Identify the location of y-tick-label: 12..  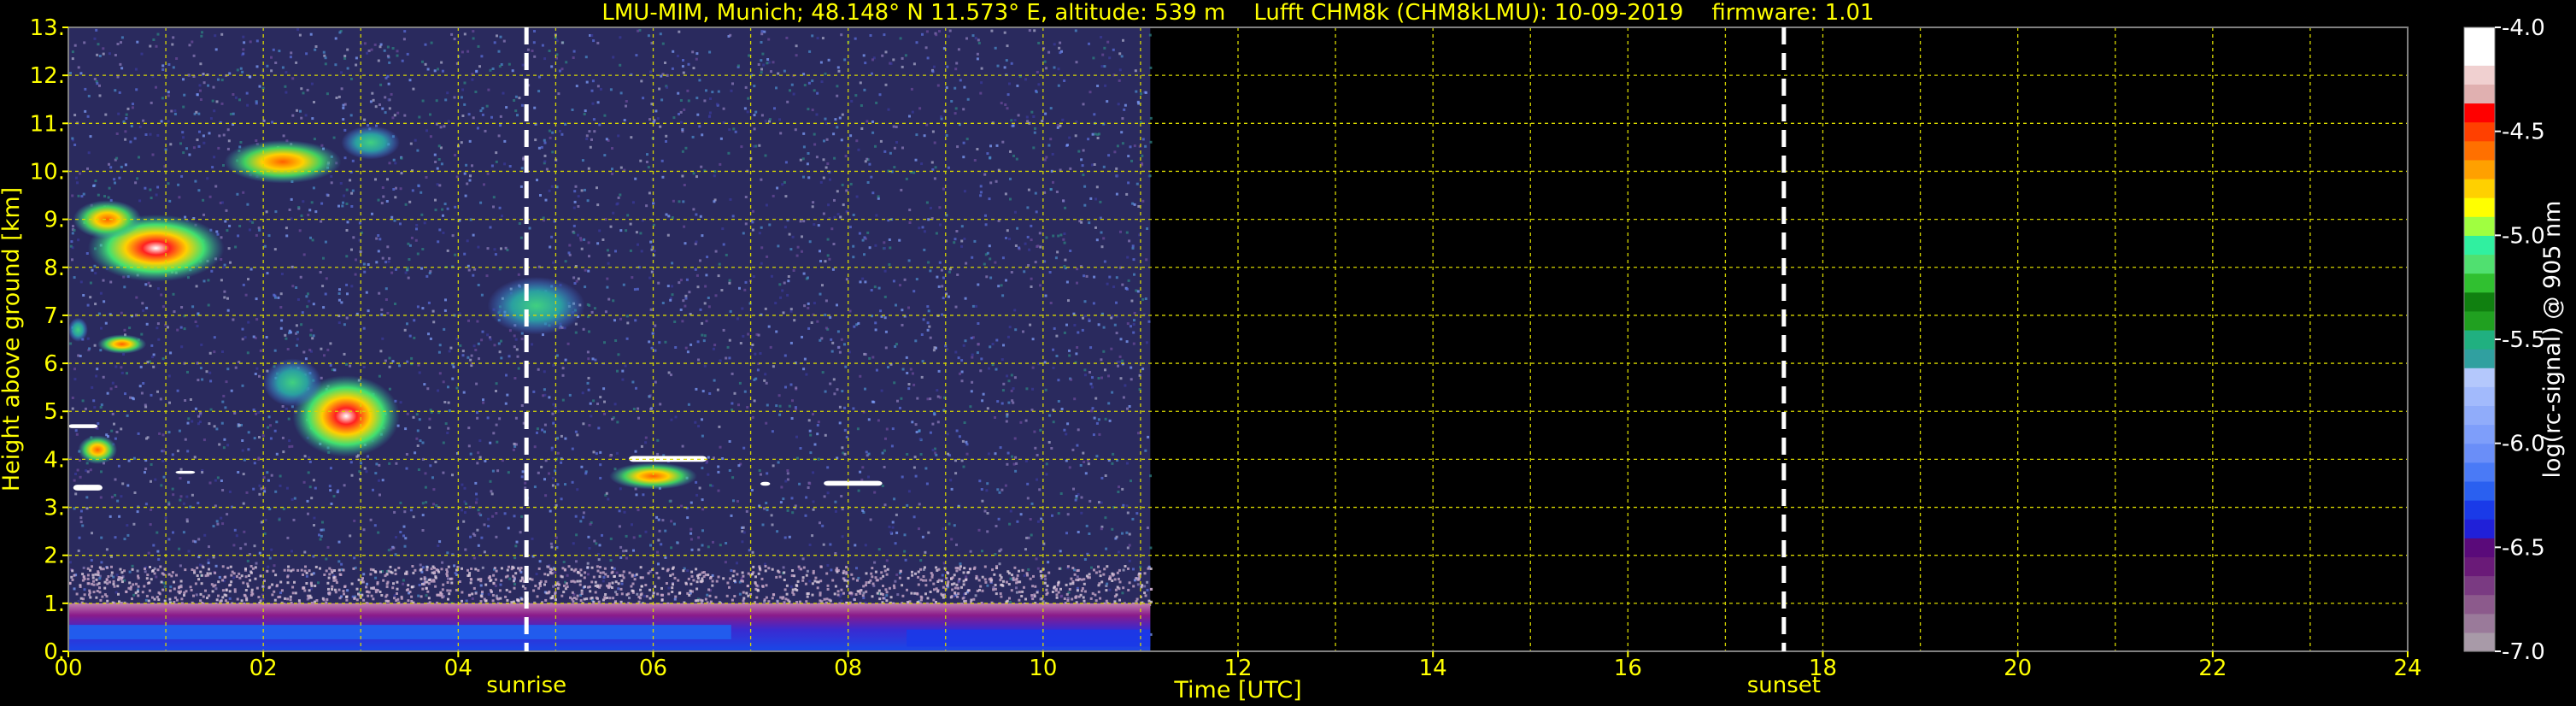
(47, 76).